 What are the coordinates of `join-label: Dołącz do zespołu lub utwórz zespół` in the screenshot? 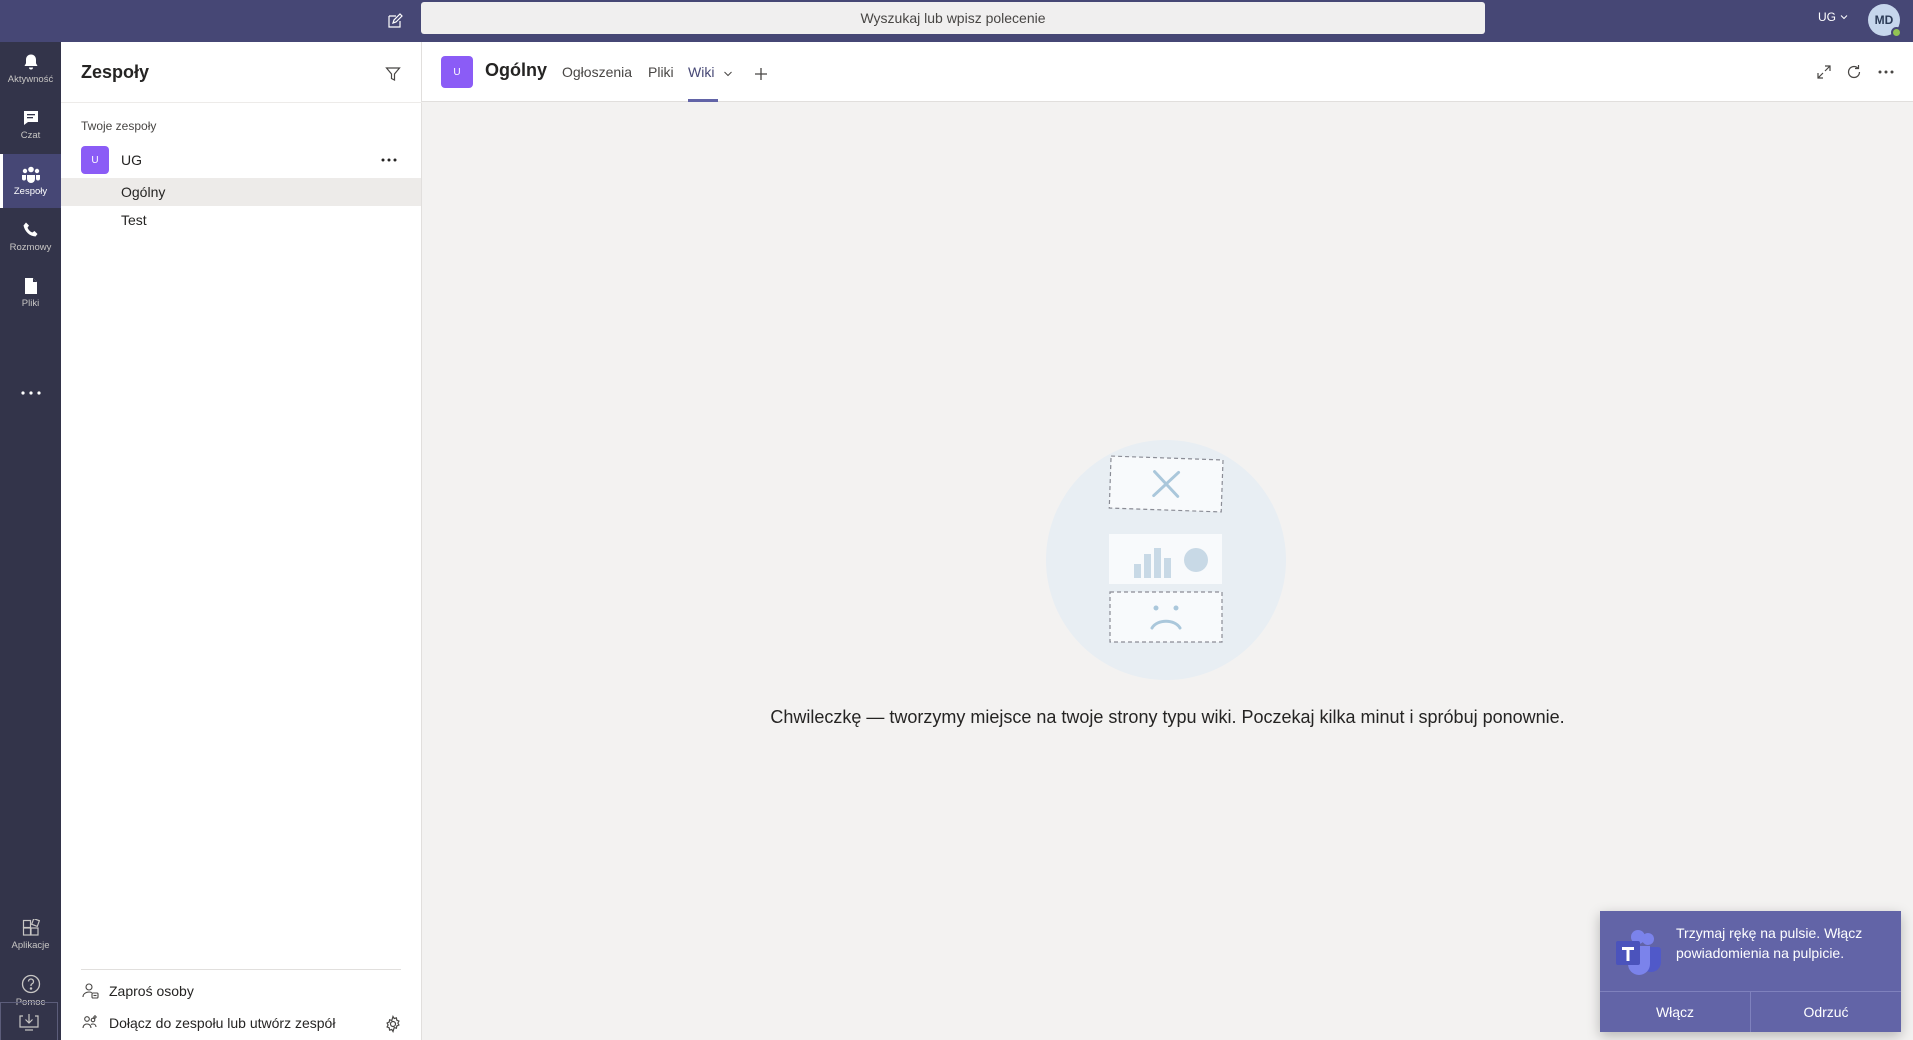 It's located at (222, 1023).